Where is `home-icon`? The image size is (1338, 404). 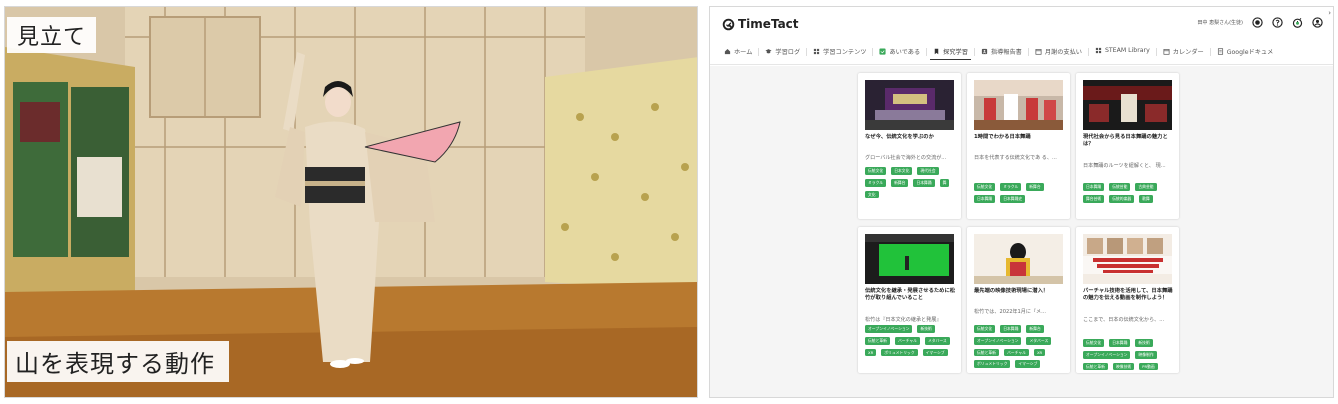 home-icon is located at coordinates (727, 52).